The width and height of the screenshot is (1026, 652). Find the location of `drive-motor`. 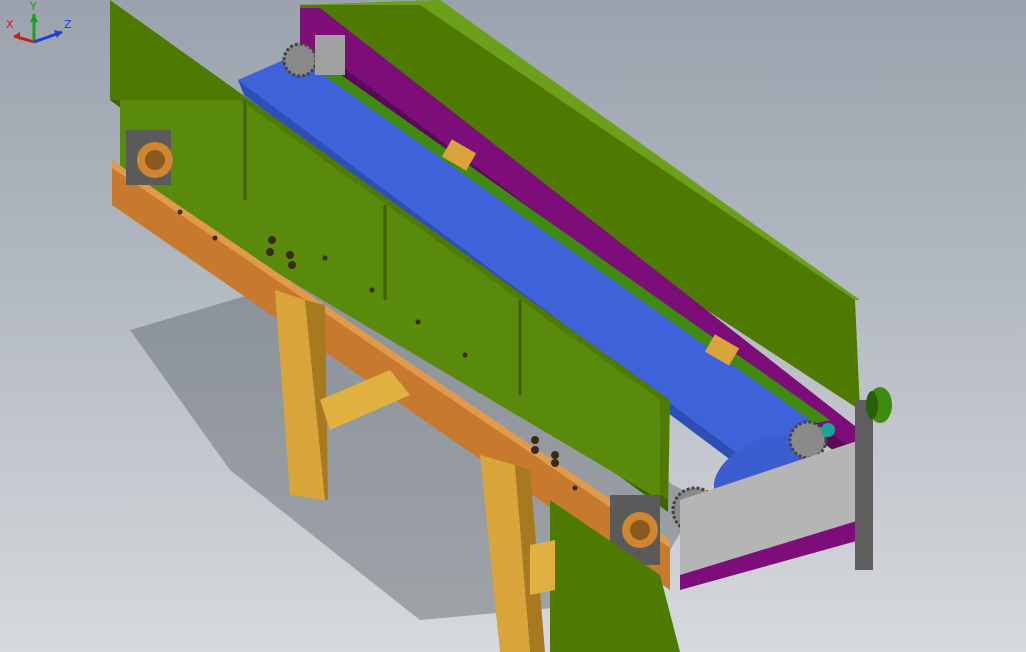

drive-motor is located at coordinates (879, 405).